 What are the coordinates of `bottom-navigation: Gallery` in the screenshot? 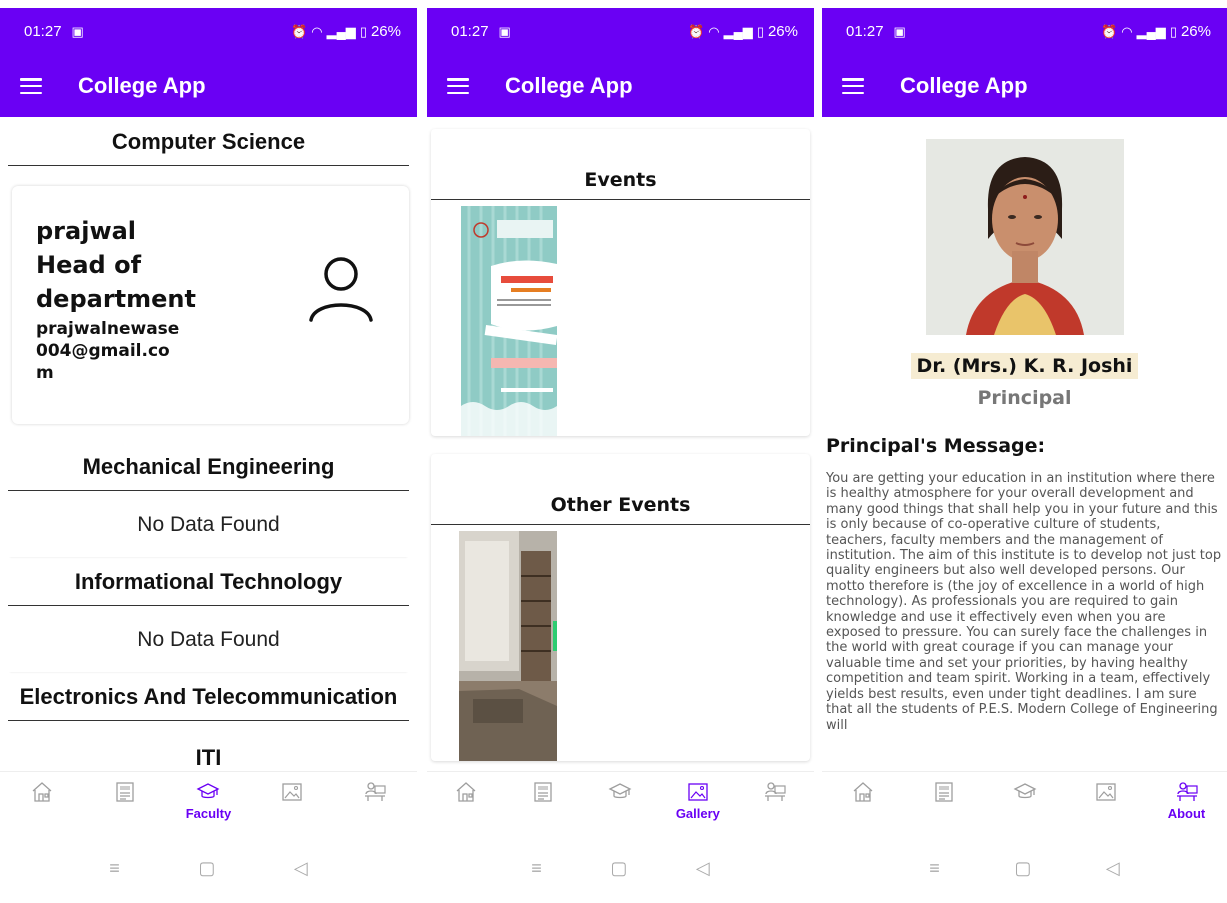 It's located at (620, 802).